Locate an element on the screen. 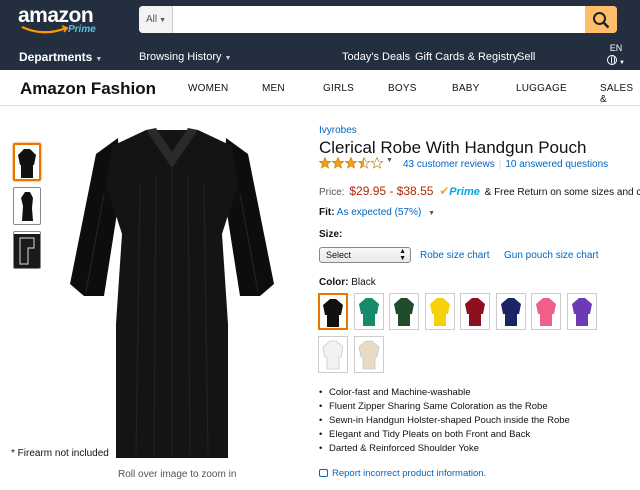 The height and width of the screenshot is (490, 640). size-select: Select ▲ ▼ is located at coordinates (365, 255).